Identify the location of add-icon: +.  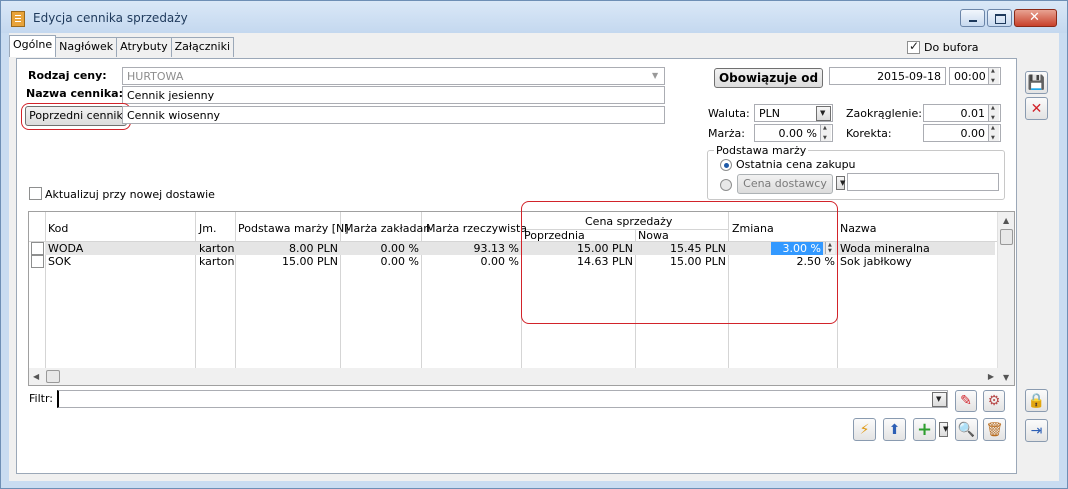
(924, 429).